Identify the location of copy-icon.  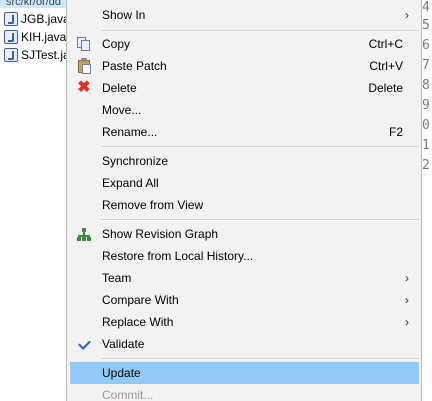
(84, 44).